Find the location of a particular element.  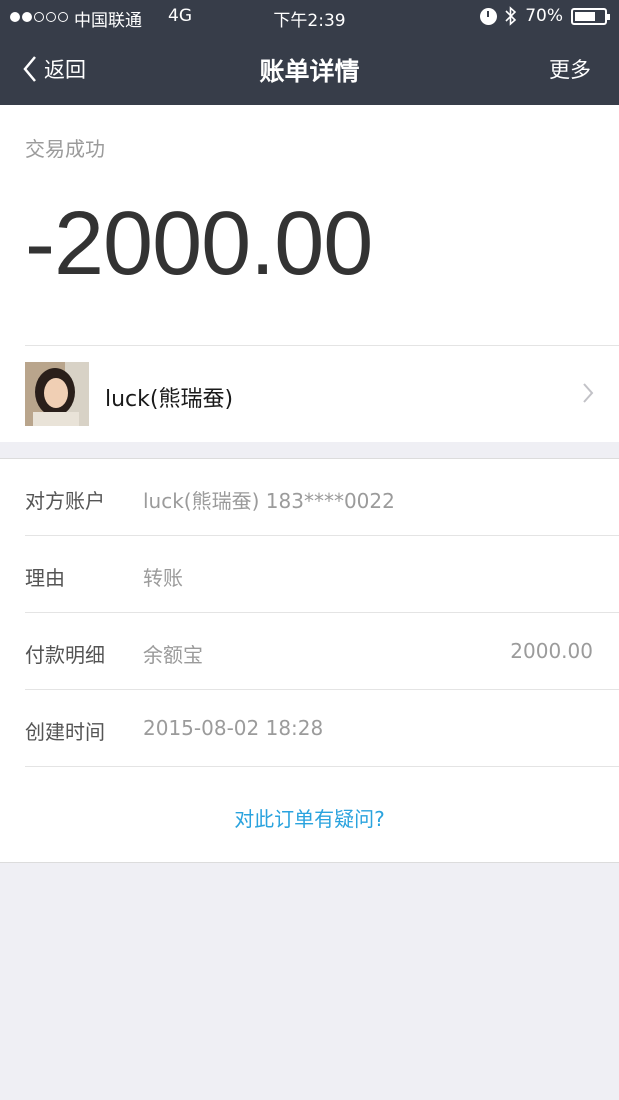

avatar is located at coordinates (57, 394).